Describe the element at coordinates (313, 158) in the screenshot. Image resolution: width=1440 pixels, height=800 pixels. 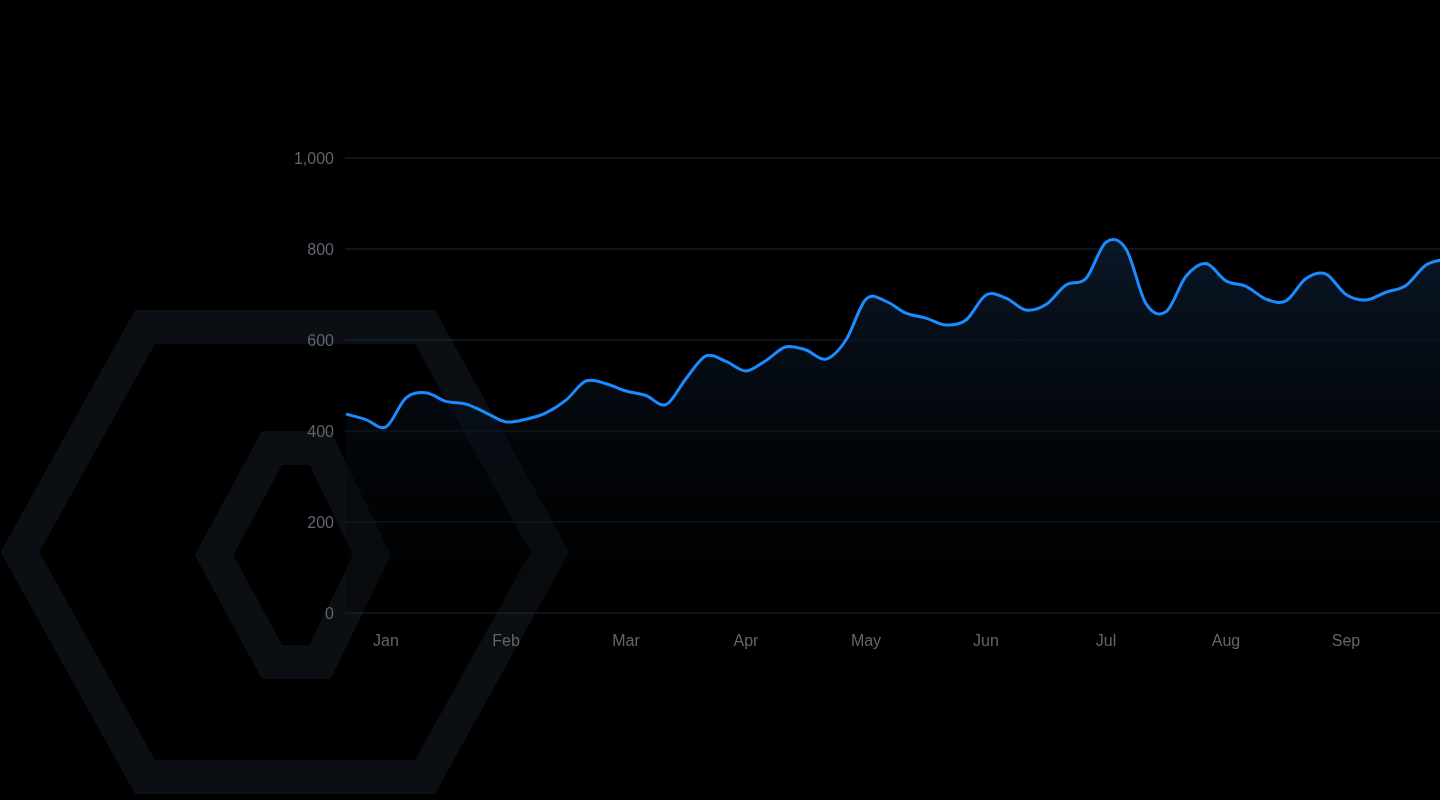
I see `y-axis-label: 1,000` at that location.